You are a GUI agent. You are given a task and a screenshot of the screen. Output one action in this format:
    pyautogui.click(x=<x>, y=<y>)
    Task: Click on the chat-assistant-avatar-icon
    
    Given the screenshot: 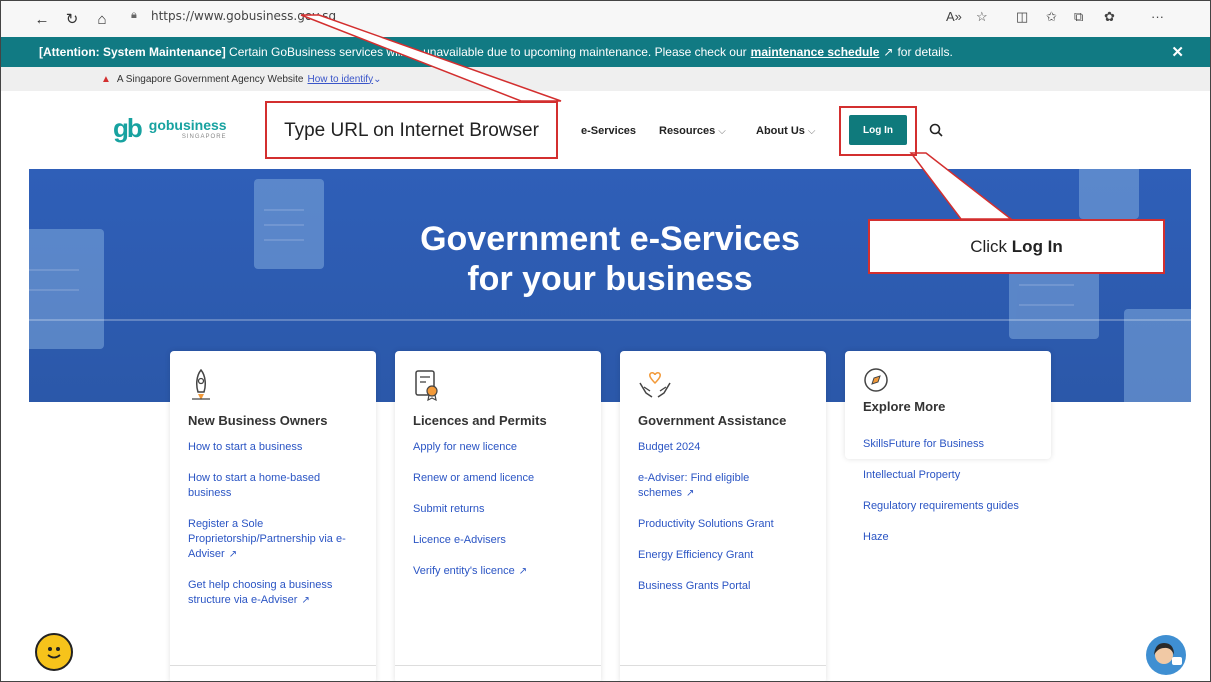 What is the action you would take?
    pyautogui.click(x=1166, y=655)
    